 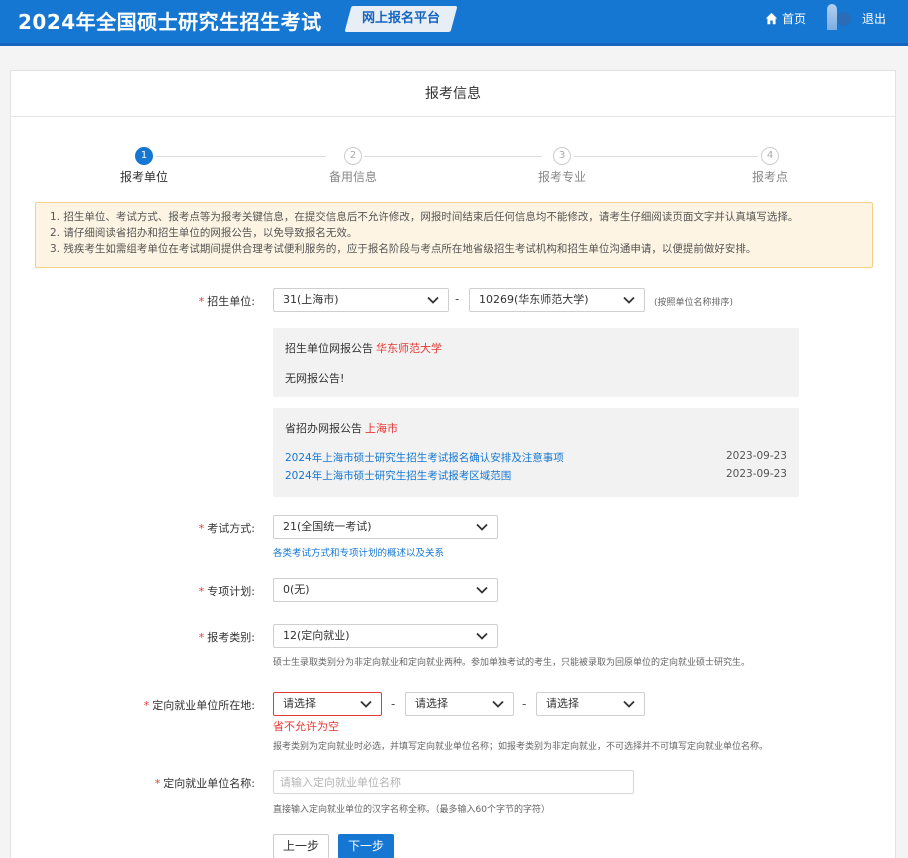 I want to click on home-link: 首页, so click(x=785, y=18).